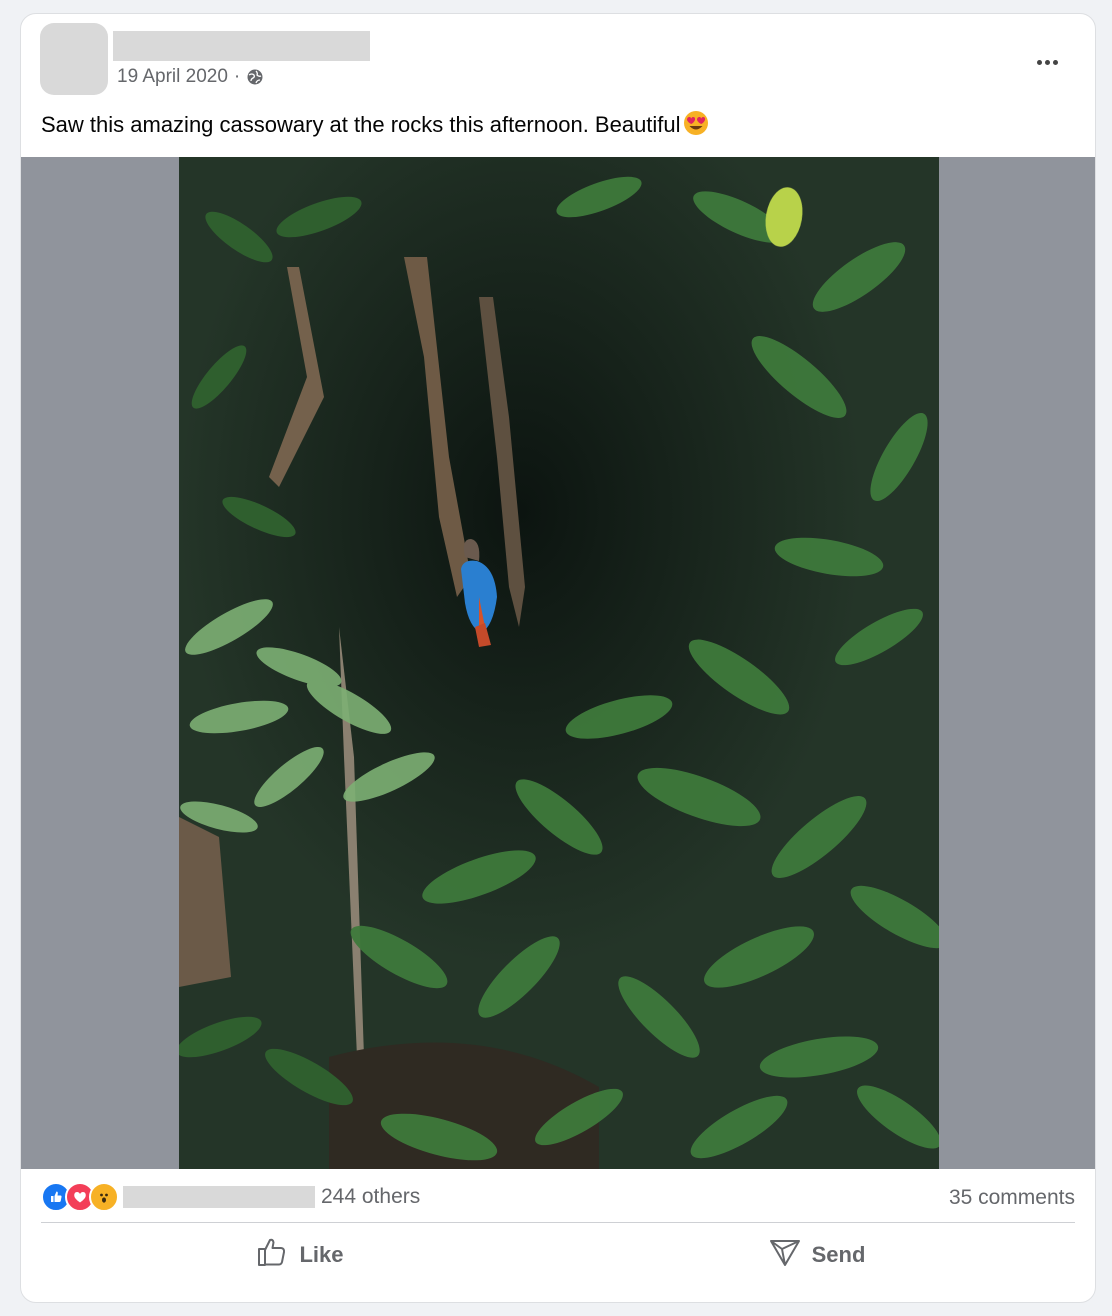 The height and width of the screenshot is (1316, 1112). I want to click on like-button: Like, so click(299, 1255).